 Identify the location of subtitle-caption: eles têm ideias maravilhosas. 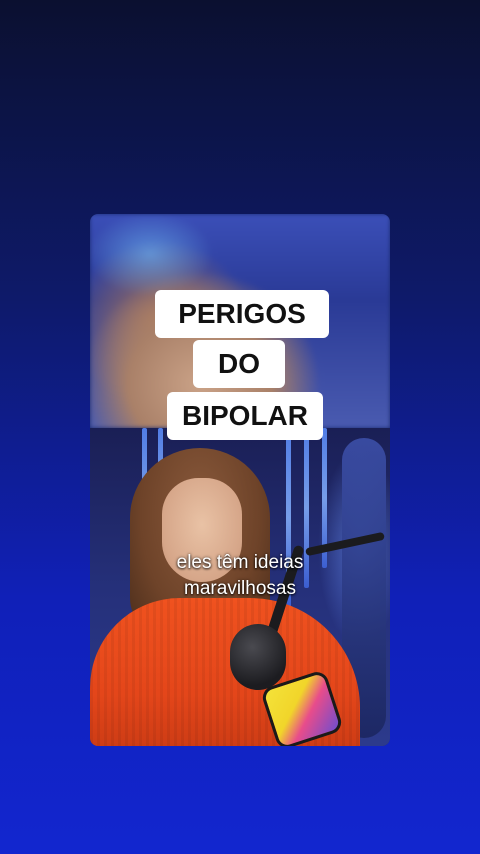
(240, 576).